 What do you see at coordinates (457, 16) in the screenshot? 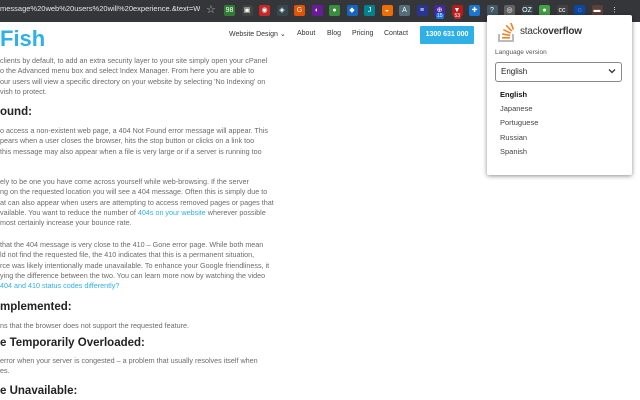
I see `extension-badge: 53` at bounding box center [457, 16].